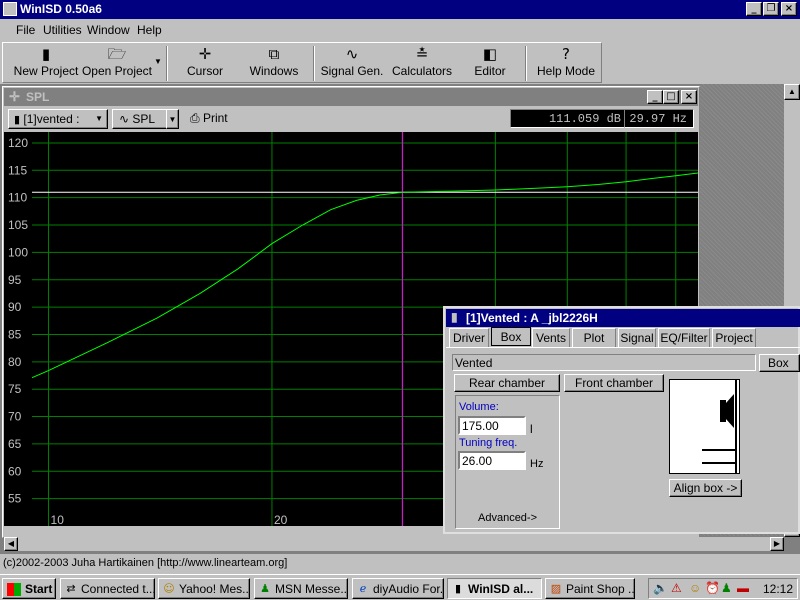 The width and height of the screenshot is (800, 600). What do you see at coordinates (25, 30) in the screenshot?
I see `menu-file: File` at bounding box center [25, 30].